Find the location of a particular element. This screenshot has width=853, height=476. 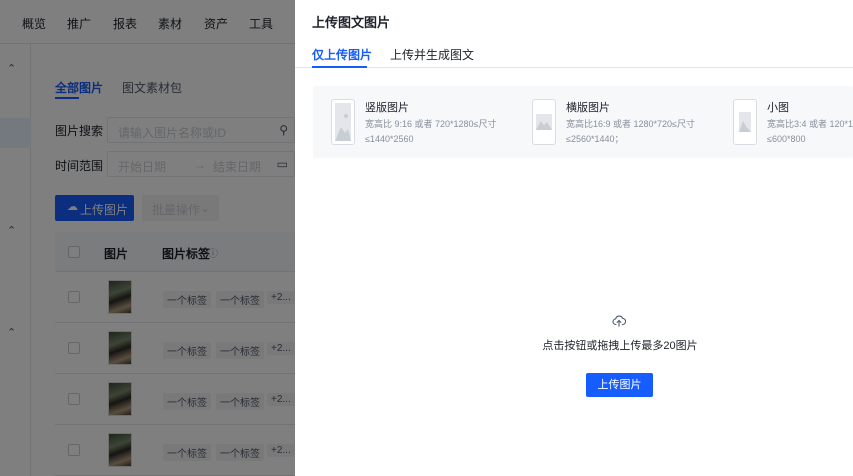

tab-upload-and-generate: 上传并生成图文 is located at coordinates (432, 54).